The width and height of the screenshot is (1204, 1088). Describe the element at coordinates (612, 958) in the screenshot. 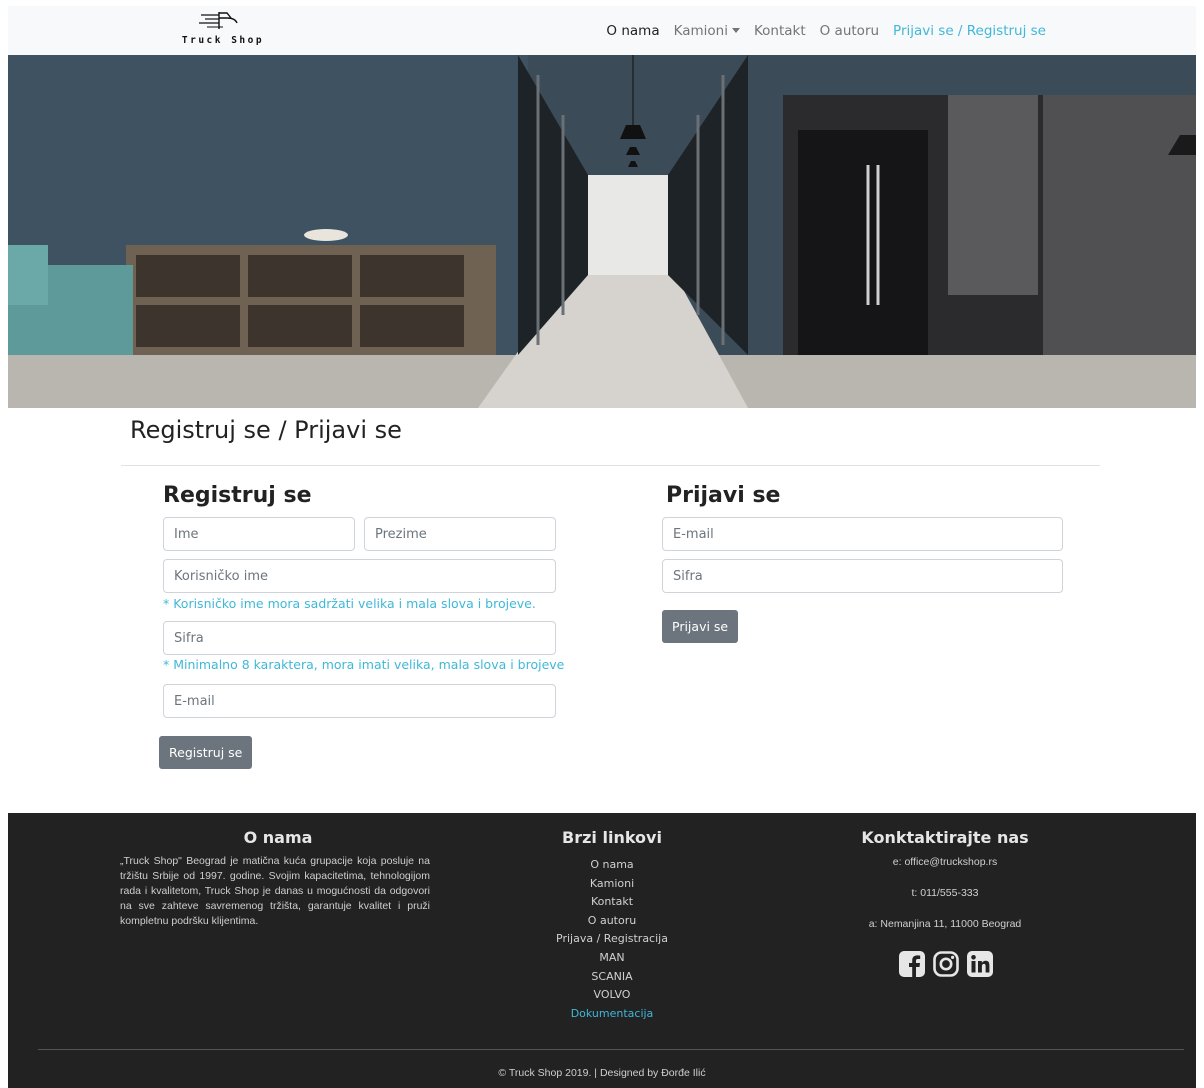

I see `footer-link-man: MAN` at that location.